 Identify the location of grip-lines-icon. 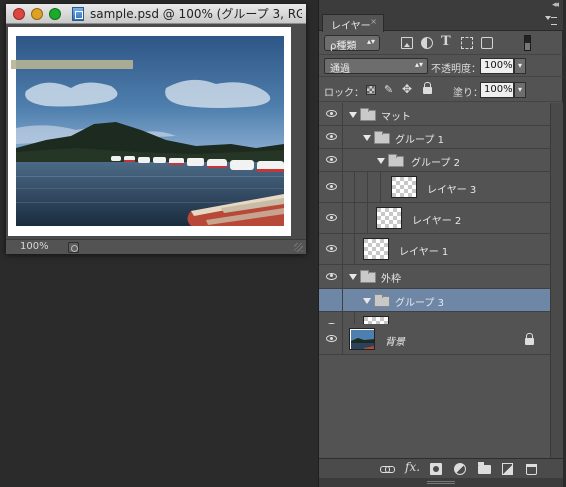
(441, 482).